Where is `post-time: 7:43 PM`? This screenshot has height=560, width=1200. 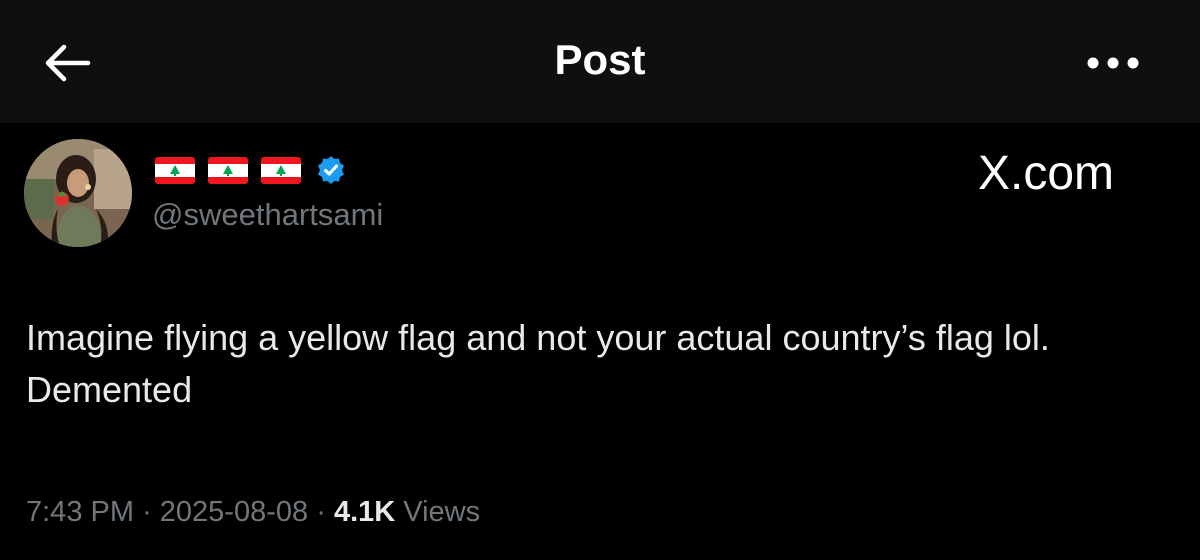 post-time: 7:43 PM is located at coordinates (80, 512).